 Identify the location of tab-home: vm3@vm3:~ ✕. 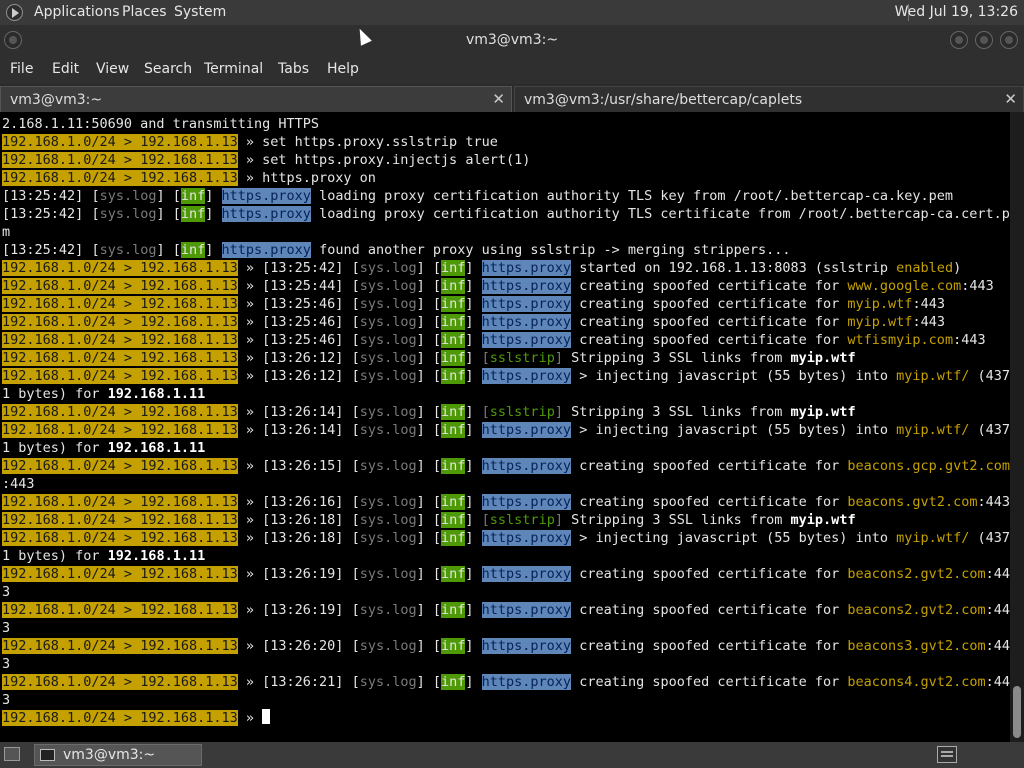
(256, 99).